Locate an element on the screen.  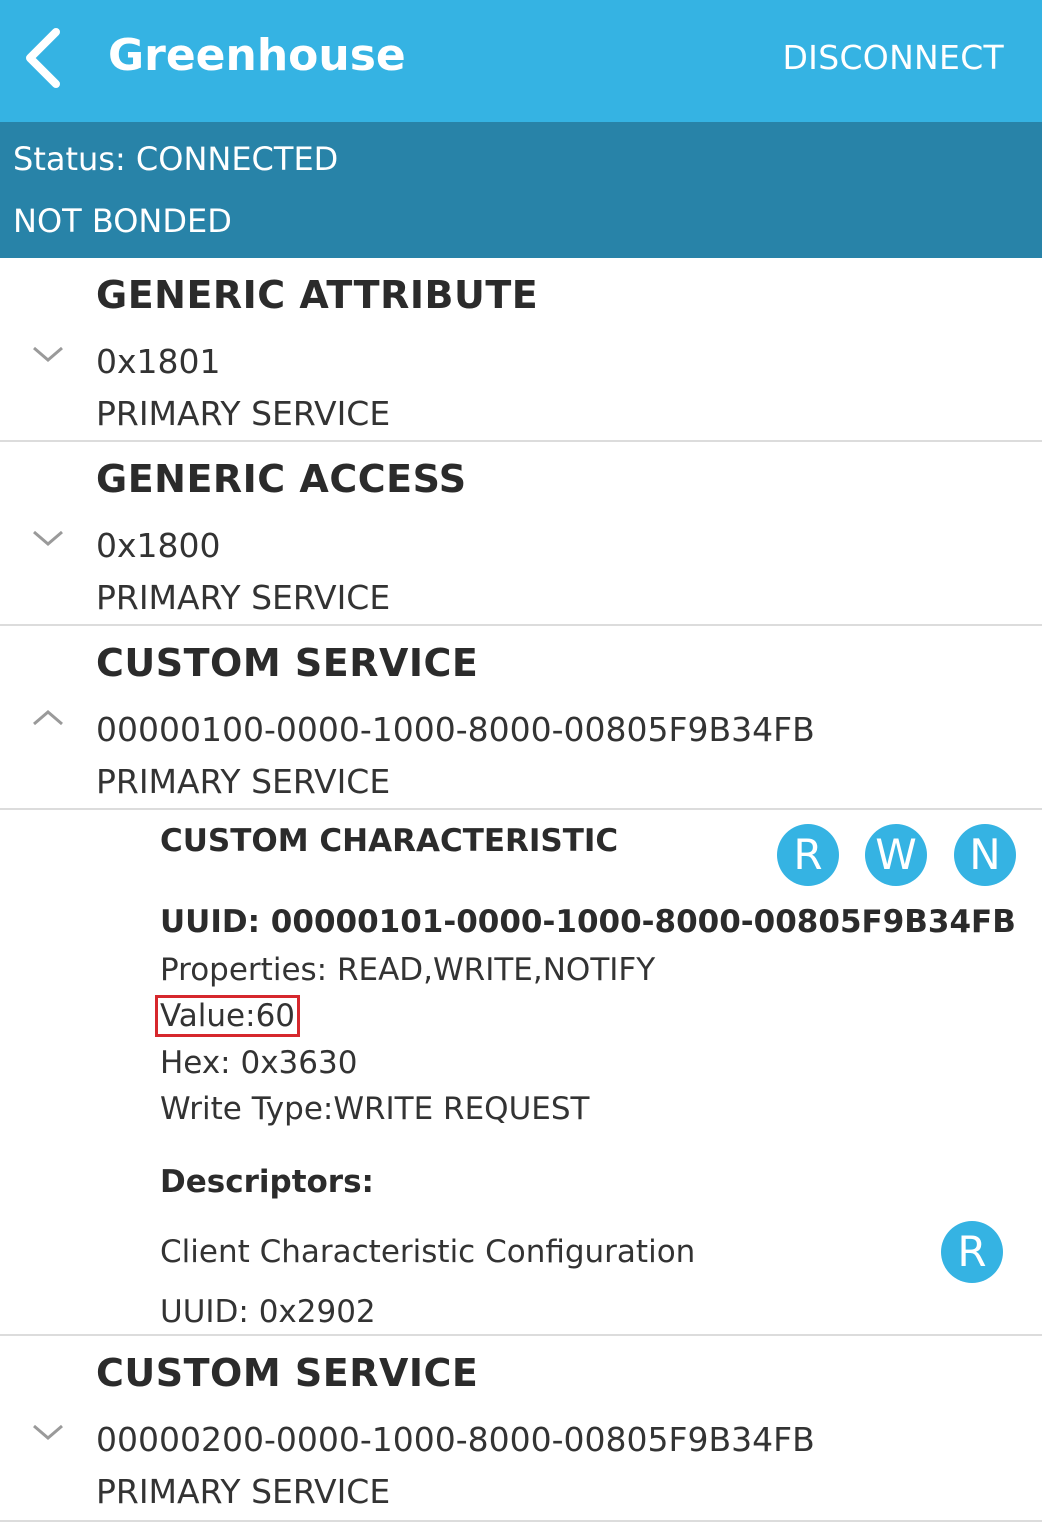
service-uuid: 0x1800 is located at coordinates (158, 545).